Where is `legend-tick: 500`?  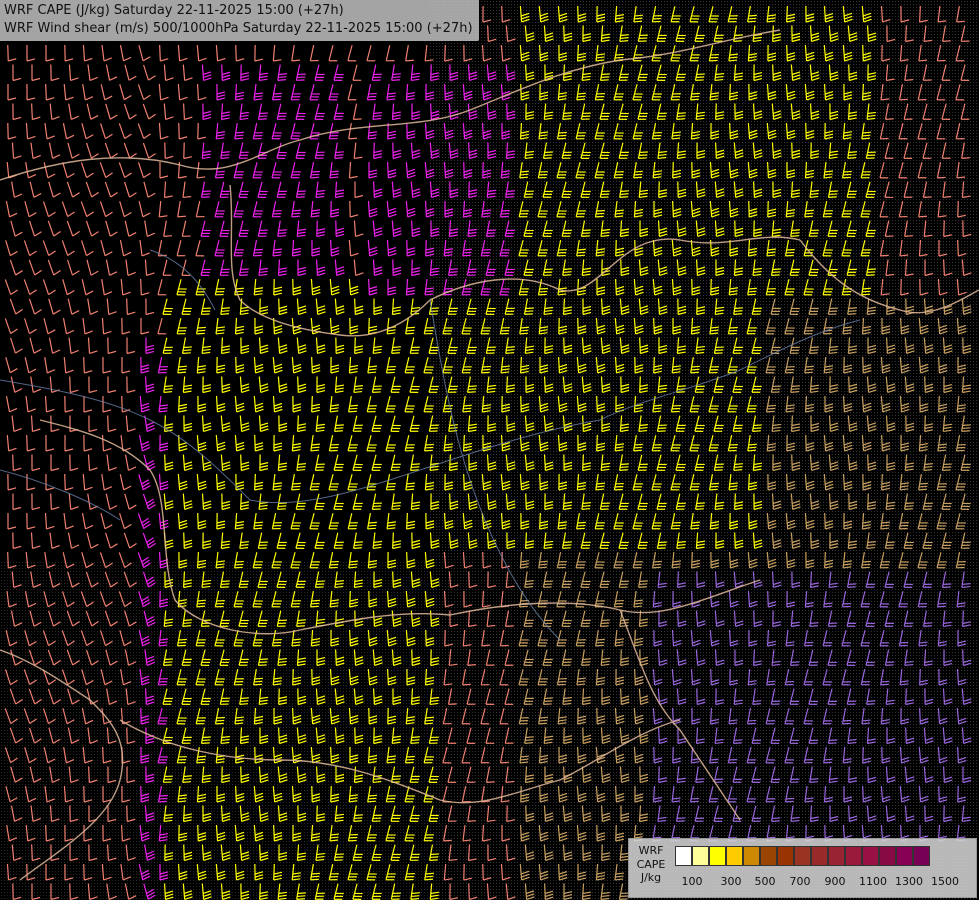 legend-tick: 500 is located at coordinates (765, 881).